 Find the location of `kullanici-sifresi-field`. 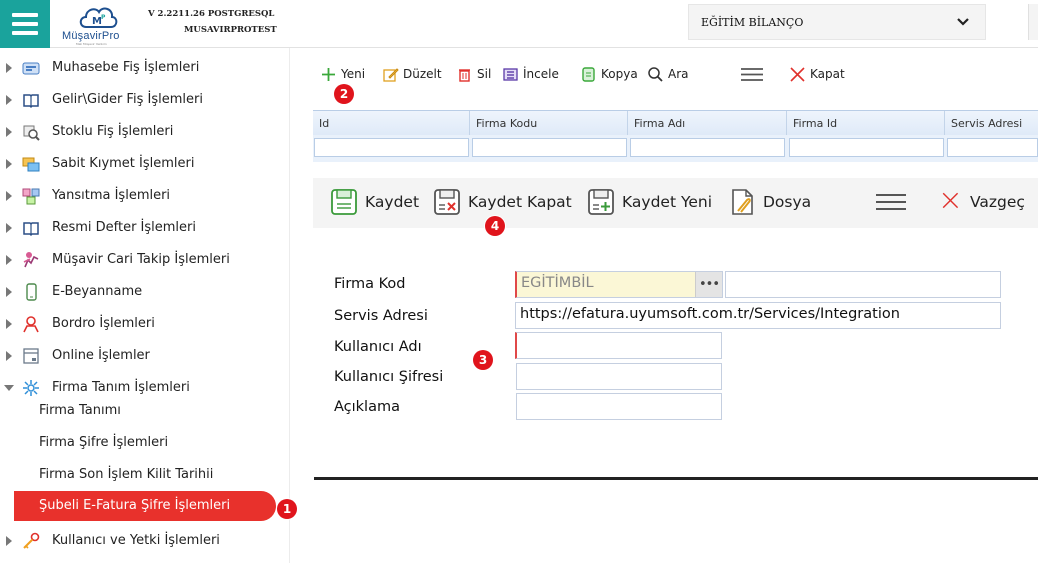

kullanici-sifresi-field is located at coordinates (619, 376).